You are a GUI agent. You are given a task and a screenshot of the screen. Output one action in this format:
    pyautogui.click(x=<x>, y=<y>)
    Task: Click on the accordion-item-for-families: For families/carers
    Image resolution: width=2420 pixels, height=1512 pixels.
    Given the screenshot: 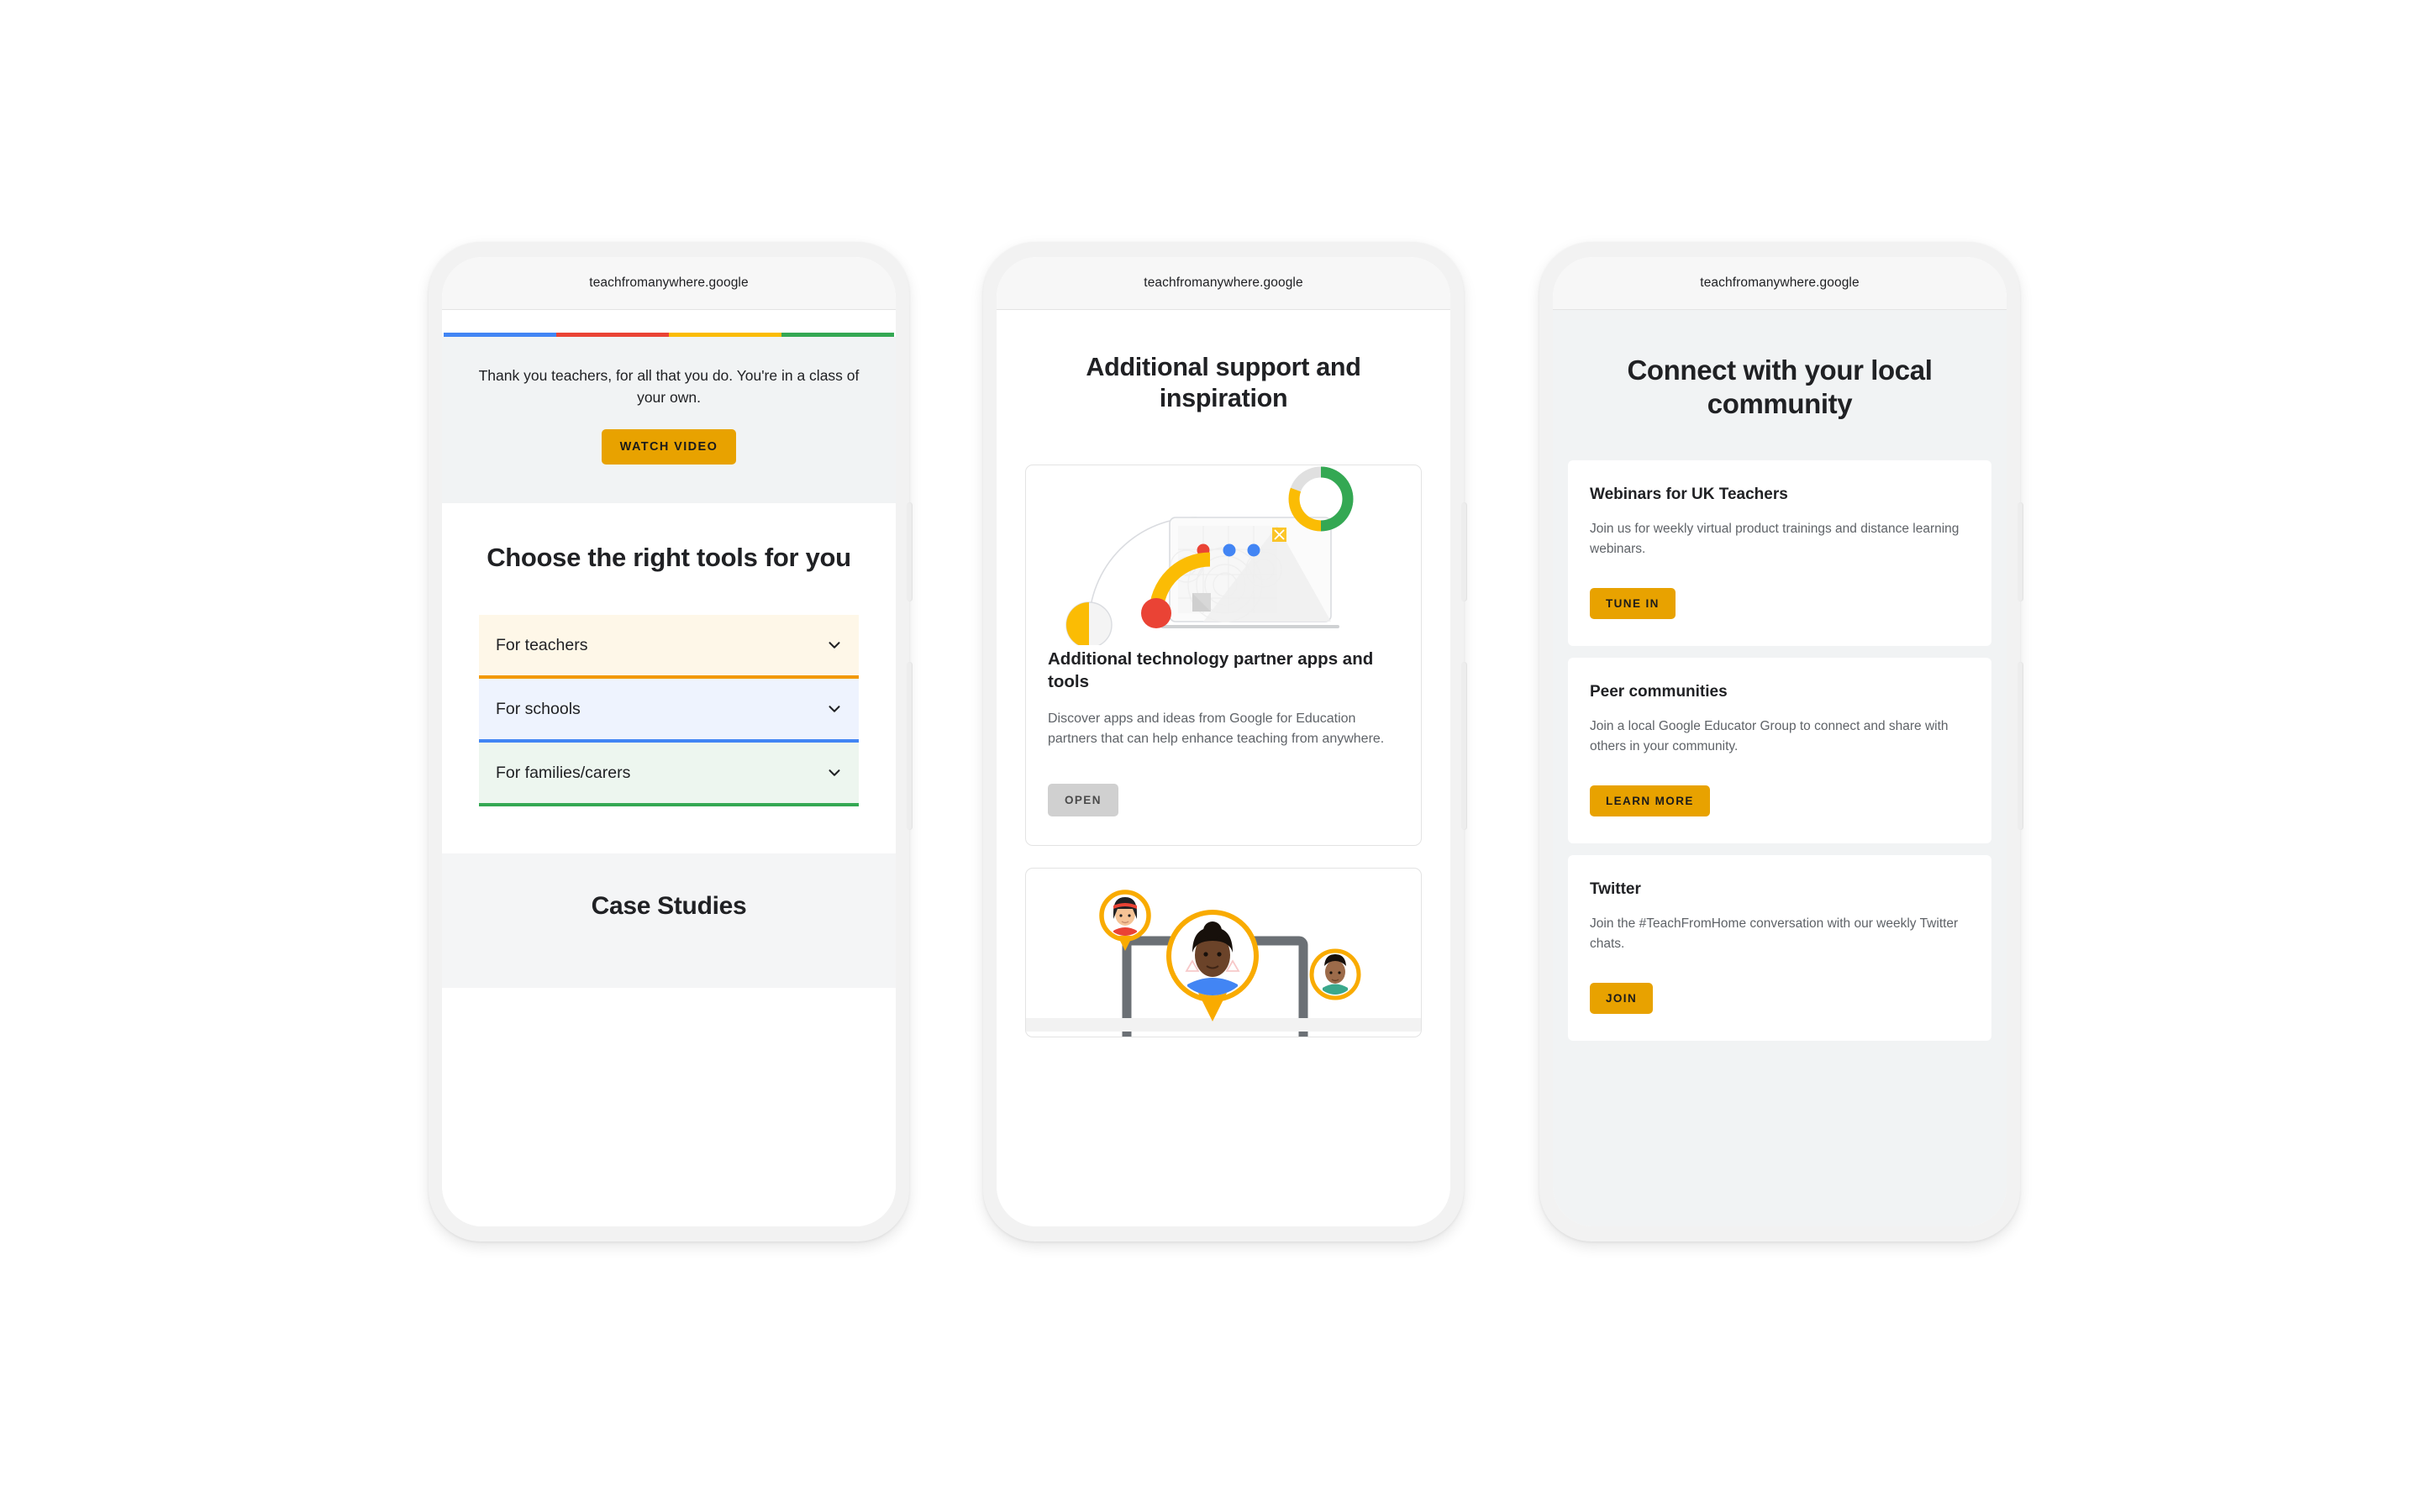 What is the action you would take?
    pyautogui.click(x=669, y=773)
    